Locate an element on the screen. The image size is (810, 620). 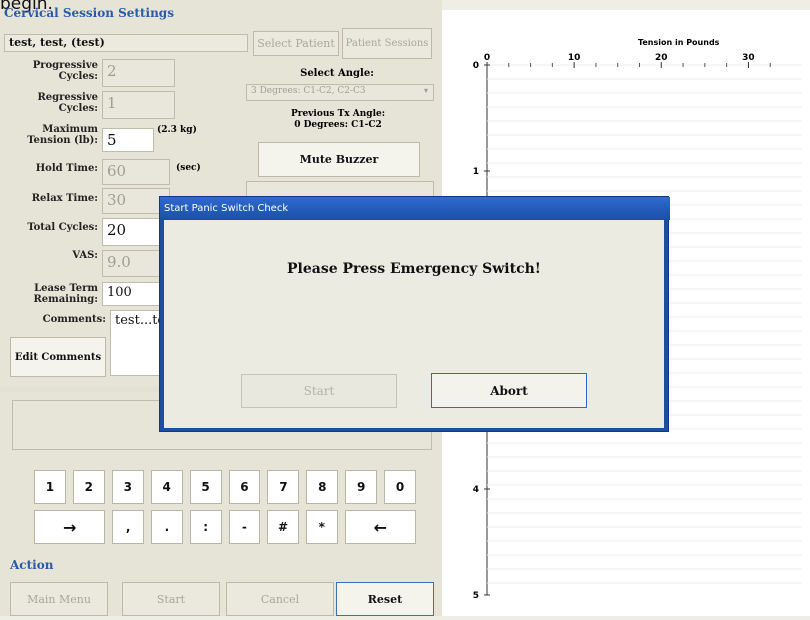
action-label: Action is located at coordinates (32, 565).